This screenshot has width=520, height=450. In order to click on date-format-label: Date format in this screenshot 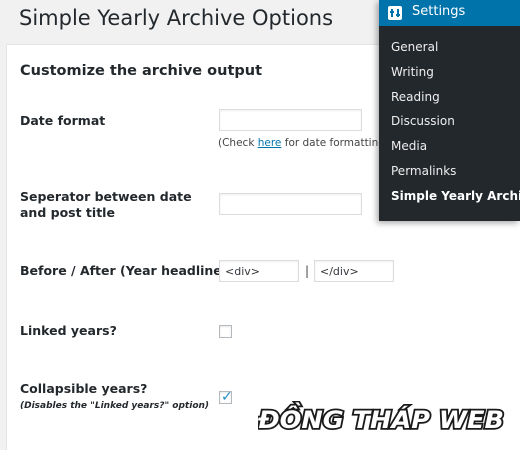, I will do `click(63, 120)`.